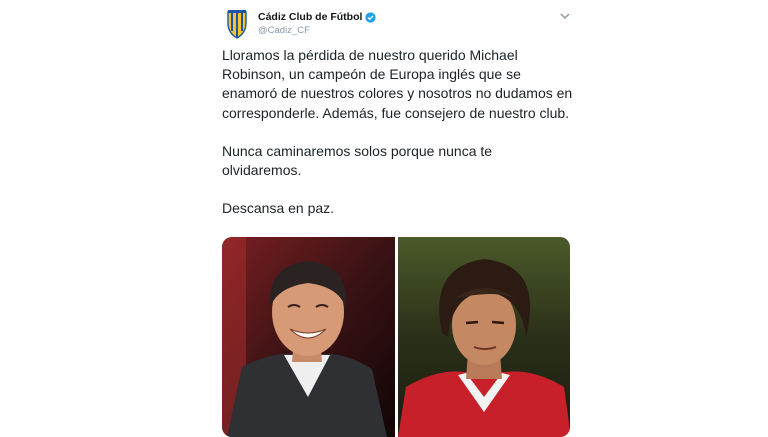 The height and width of the screenshot is (437, 768). I want to click on verified-badge-icon, so click(371, 17).